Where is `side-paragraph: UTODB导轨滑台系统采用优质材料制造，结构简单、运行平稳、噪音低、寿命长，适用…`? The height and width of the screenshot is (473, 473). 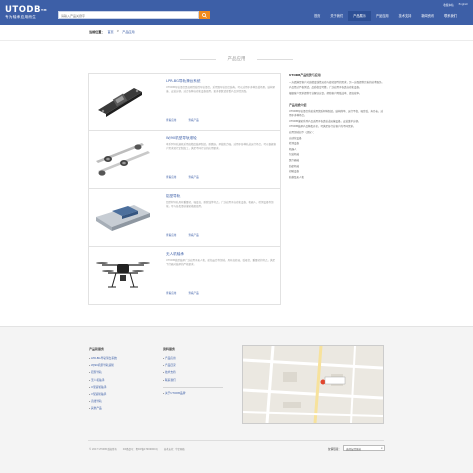 side-paragraph: UTODB导轨滑台系统采用优质材料制造，结构简单、运行平稳、噪音低、寿命长，适用… is located at coordinates (336, 114).